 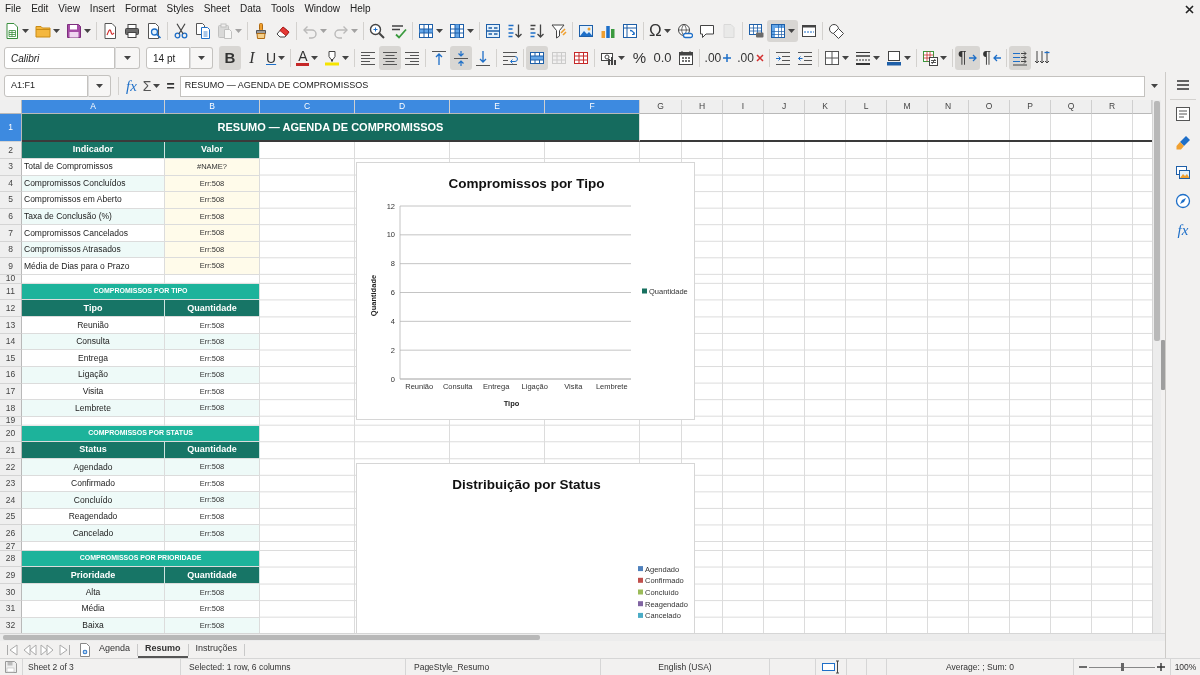 I want to click on menu-item: View, so click(x=69, y=9).